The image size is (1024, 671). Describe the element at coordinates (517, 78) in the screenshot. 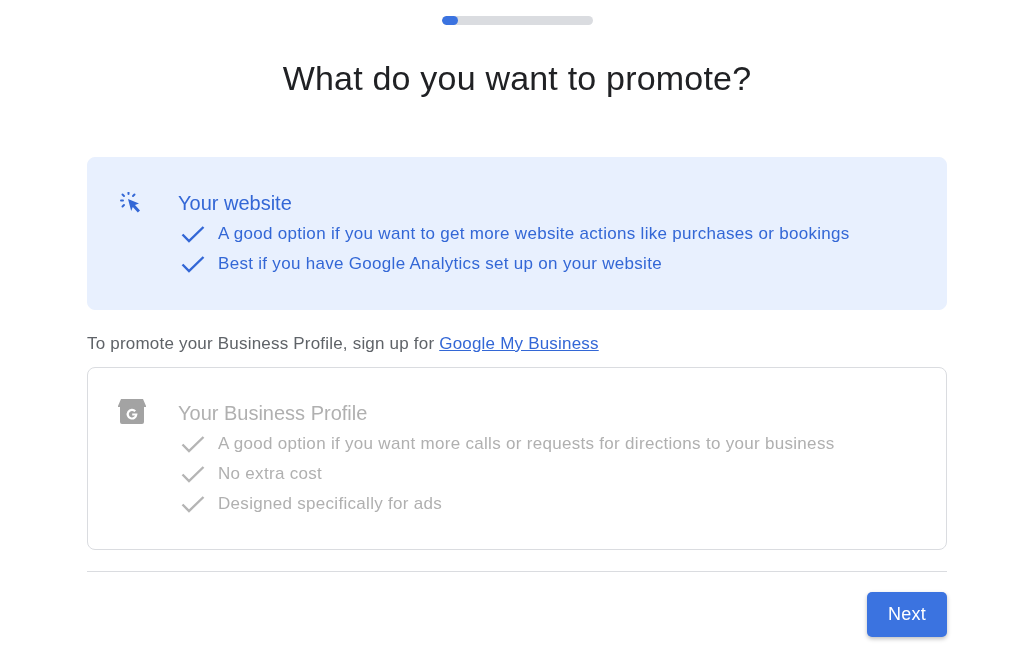

I see `page-heading: What do you want to promote?` at that location.